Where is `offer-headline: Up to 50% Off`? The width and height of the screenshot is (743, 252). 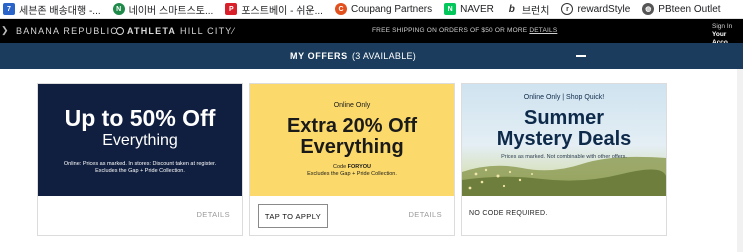 offer-headline: Up to 50% Off is located at coordinates (140, 118).